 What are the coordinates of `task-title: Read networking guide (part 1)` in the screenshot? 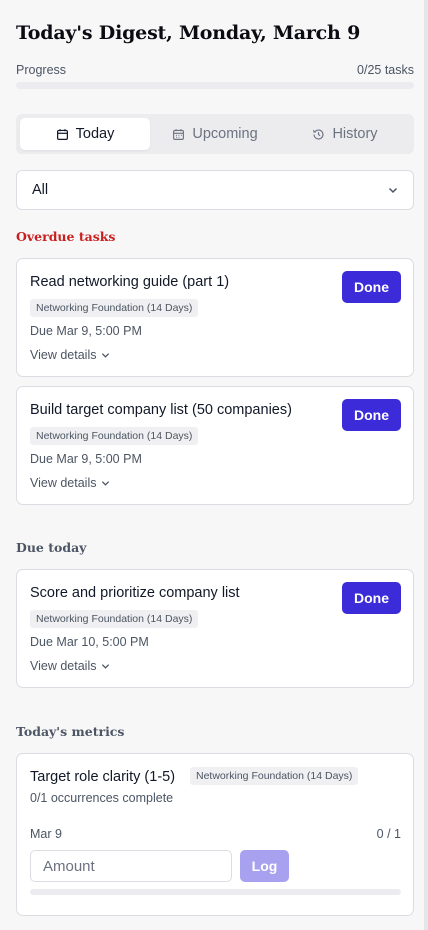 It's located at (130, 282).